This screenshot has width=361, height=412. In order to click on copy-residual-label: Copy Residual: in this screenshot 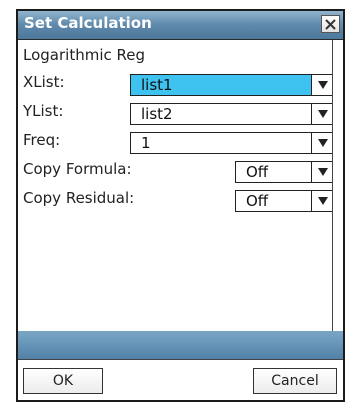, I will do `click(79, 198)`.